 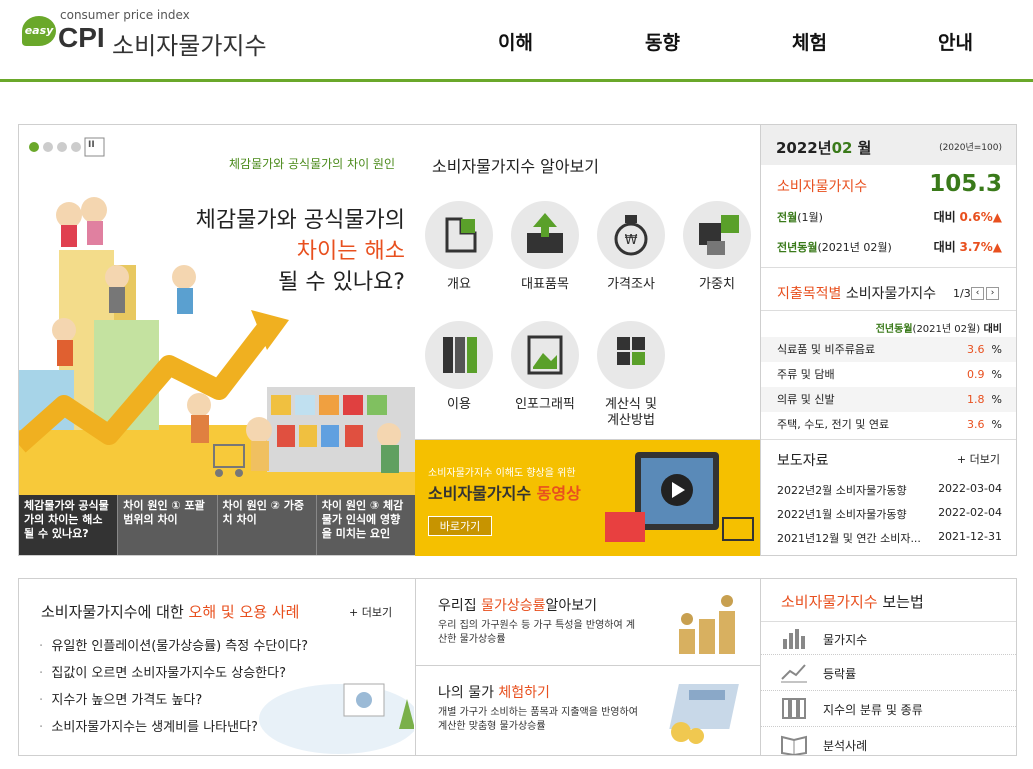 What do you see at coordinates (69, 525) in the screenshot?
I see `hero-tab-1: 체감물가와 공식물가의 차이는 해소될 수 있나요?` at bounding box center [69, 525].